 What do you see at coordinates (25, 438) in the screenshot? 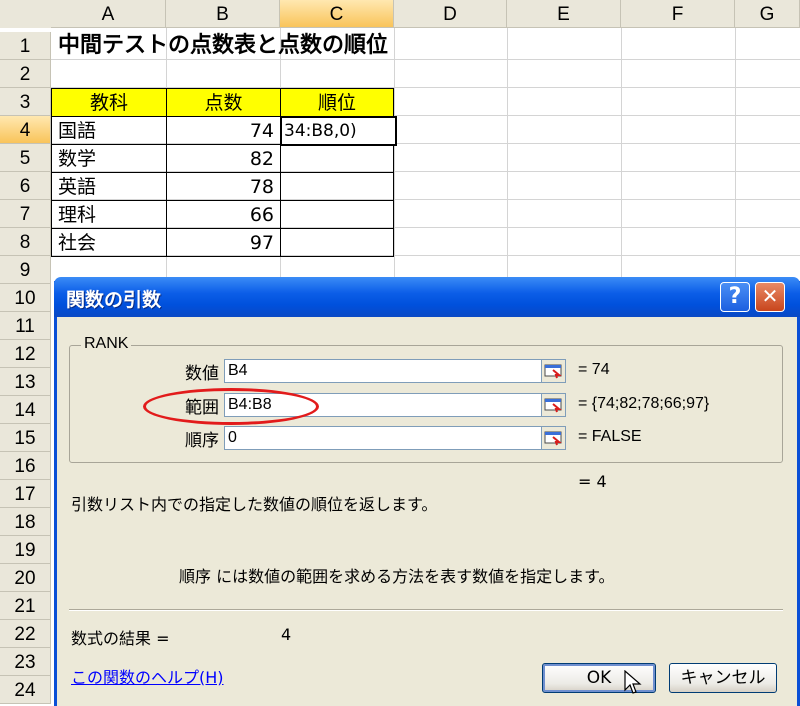
I see `row-header-15: 15` at bounding box center [25, 438].